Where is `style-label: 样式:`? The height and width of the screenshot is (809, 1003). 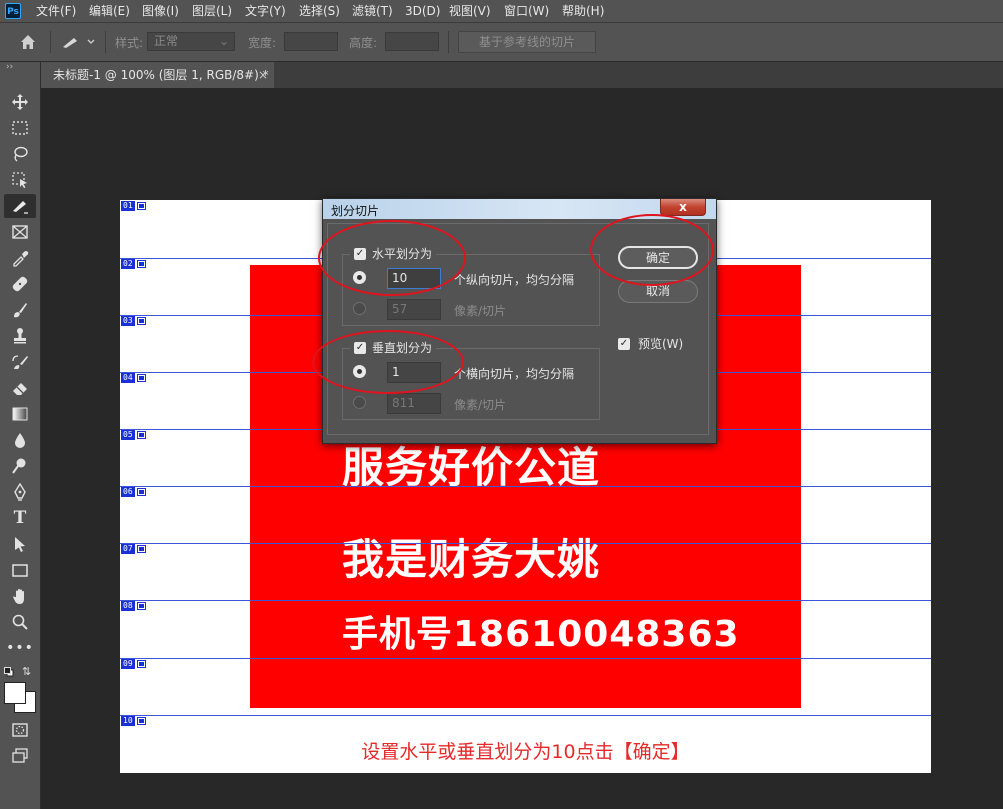
style-label: 样式: is located at coordinates (129, 43).